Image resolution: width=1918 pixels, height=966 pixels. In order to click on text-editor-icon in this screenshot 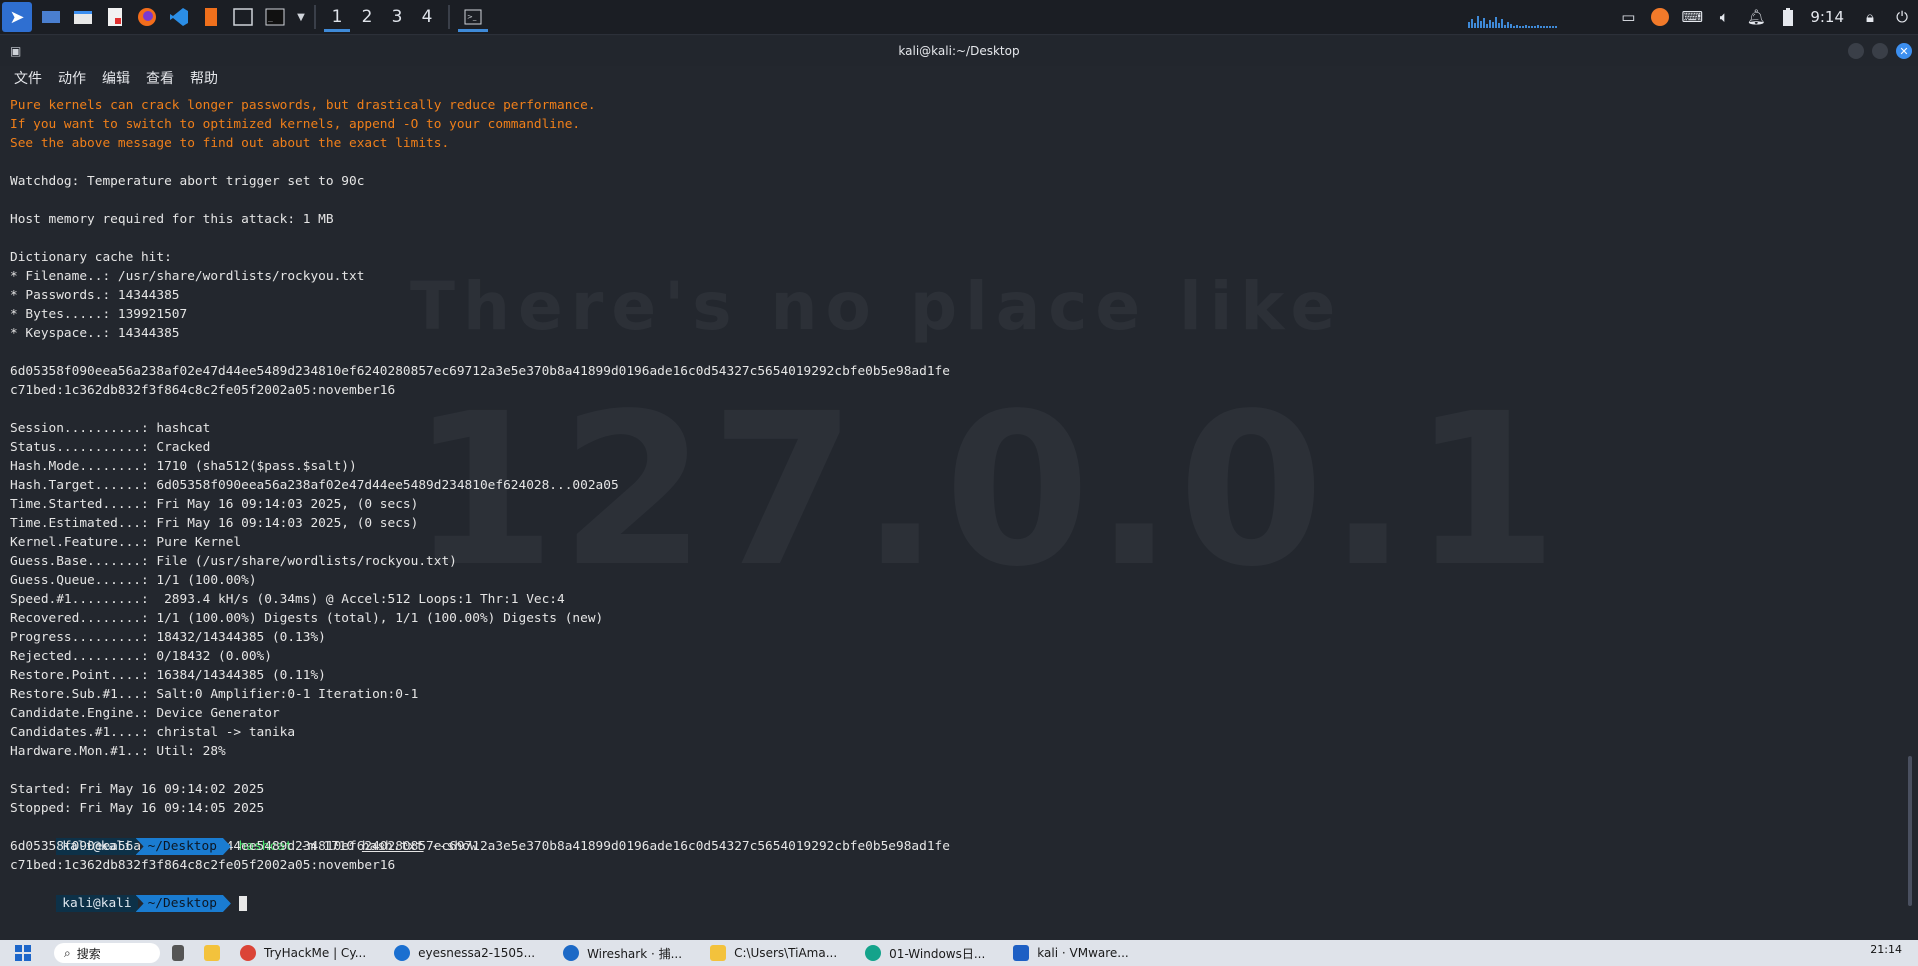, I will do `click(115, 17)`.